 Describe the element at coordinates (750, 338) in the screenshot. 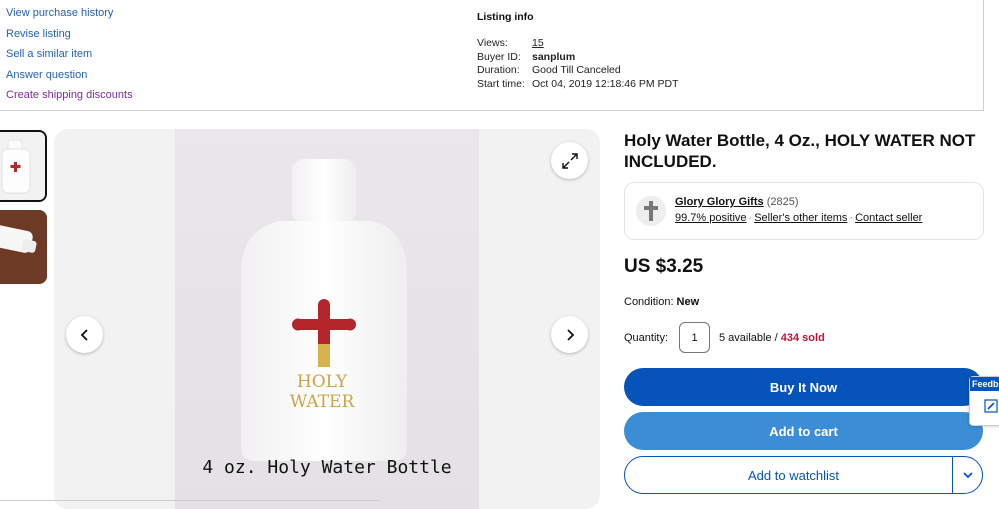

I see `available-text: 5 available /` at that location.